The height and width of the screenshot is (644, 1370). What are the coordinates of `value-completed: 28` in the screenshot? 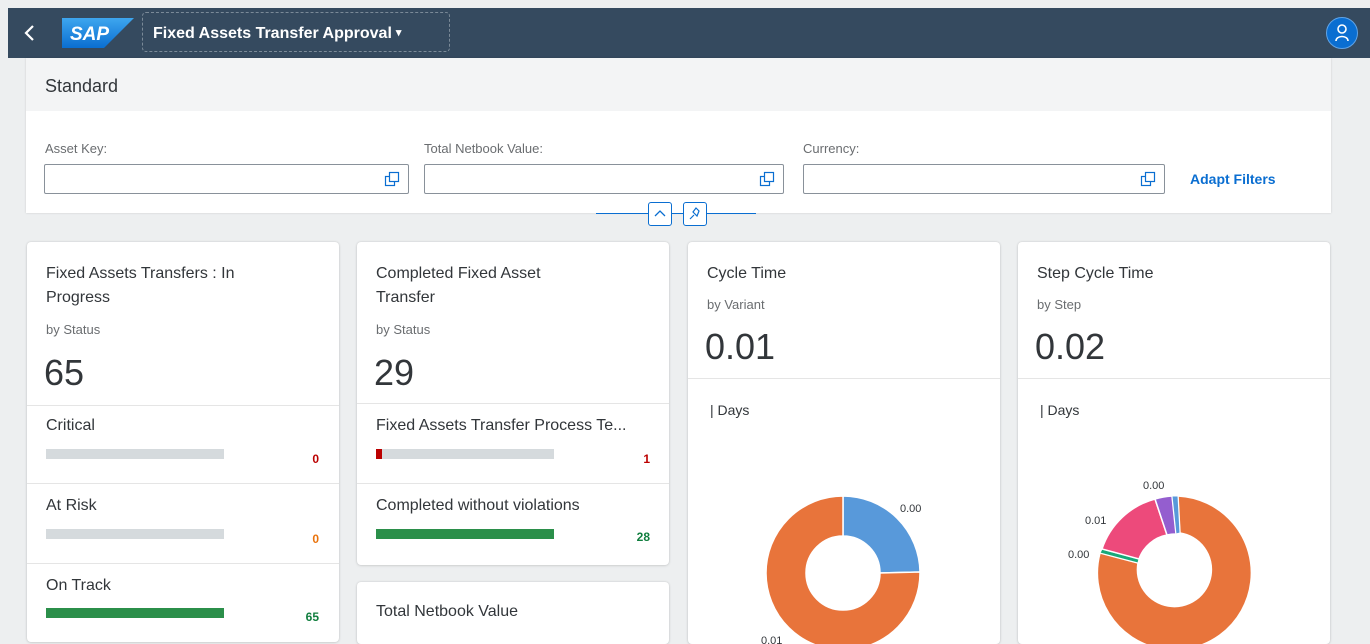 It's located at (643, 537).